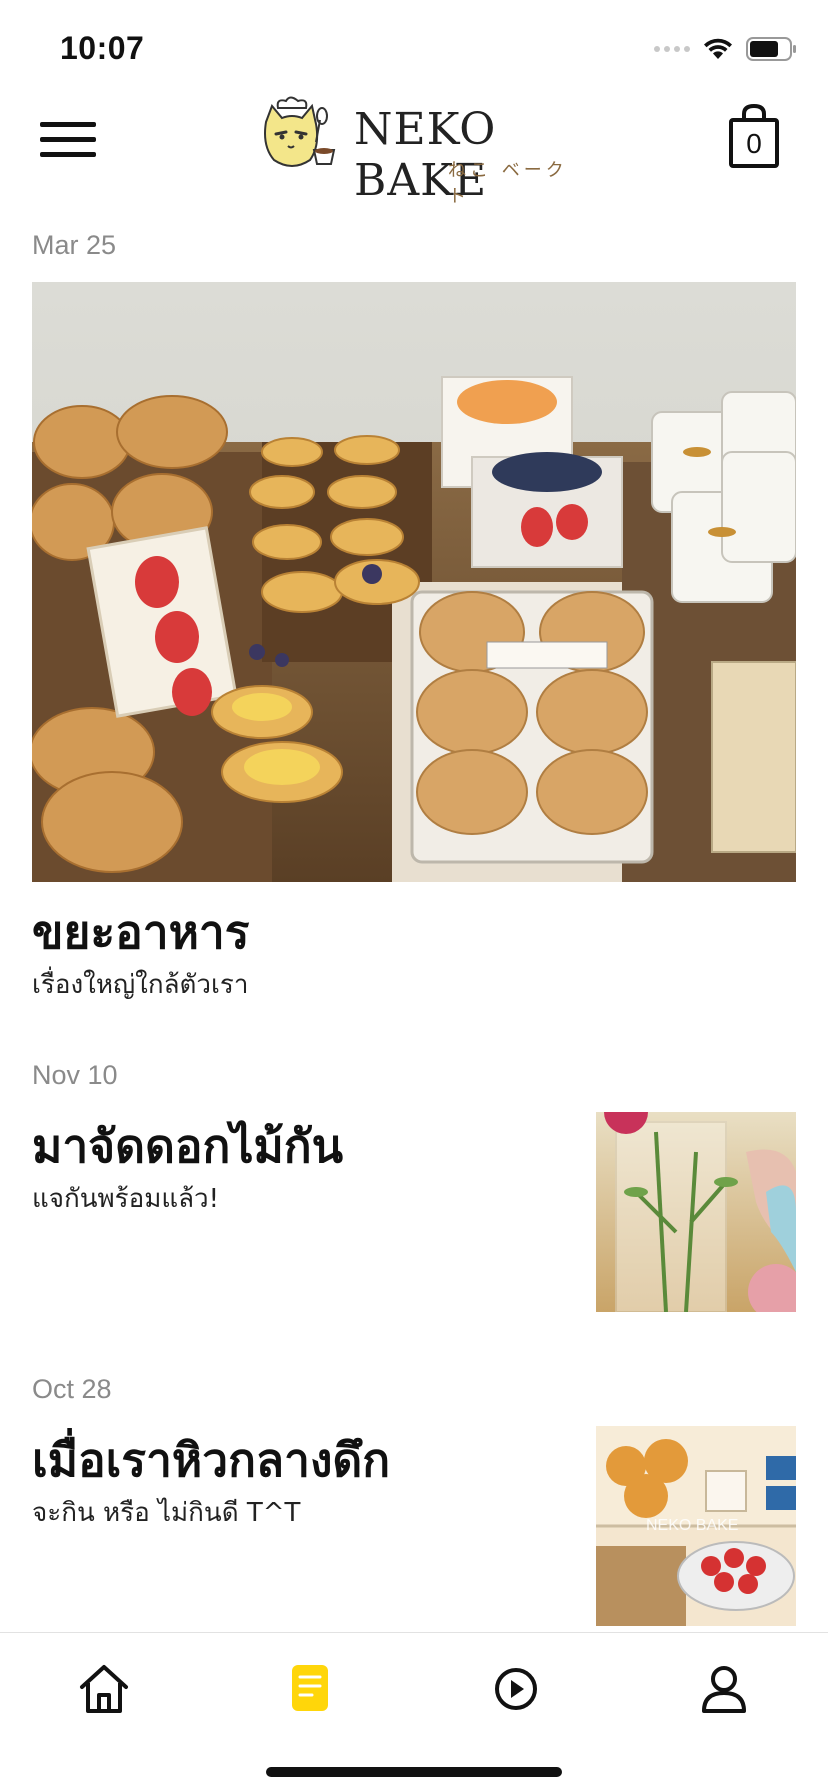  I want to click on wifi-icon, so click(718, 49).